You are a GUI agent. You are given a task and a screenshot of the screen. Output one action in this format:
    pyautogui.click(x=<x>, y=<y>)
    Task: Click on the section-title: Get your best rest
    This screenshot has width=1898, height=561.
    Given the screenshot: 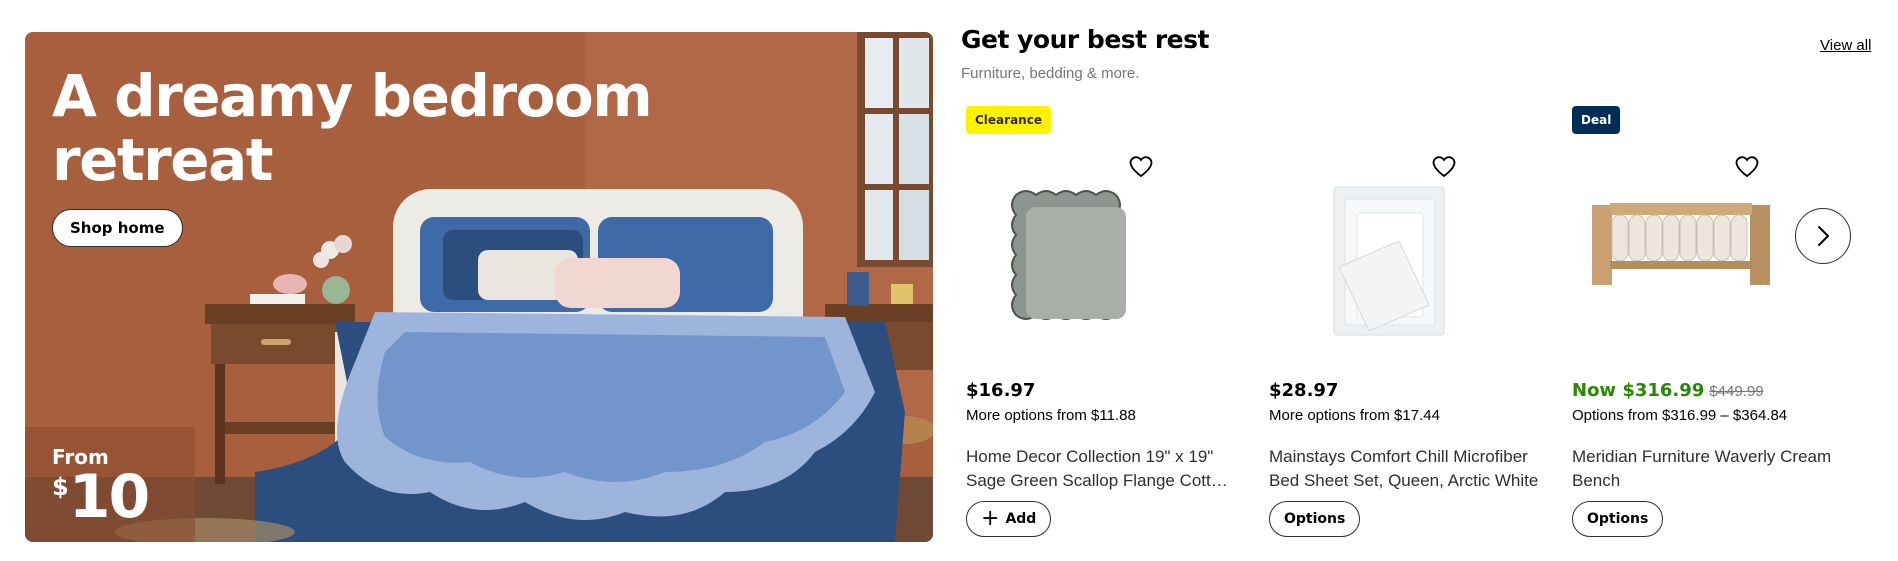 What is the action you would take?
    pyautogui.click(x=1085, y=39)
    